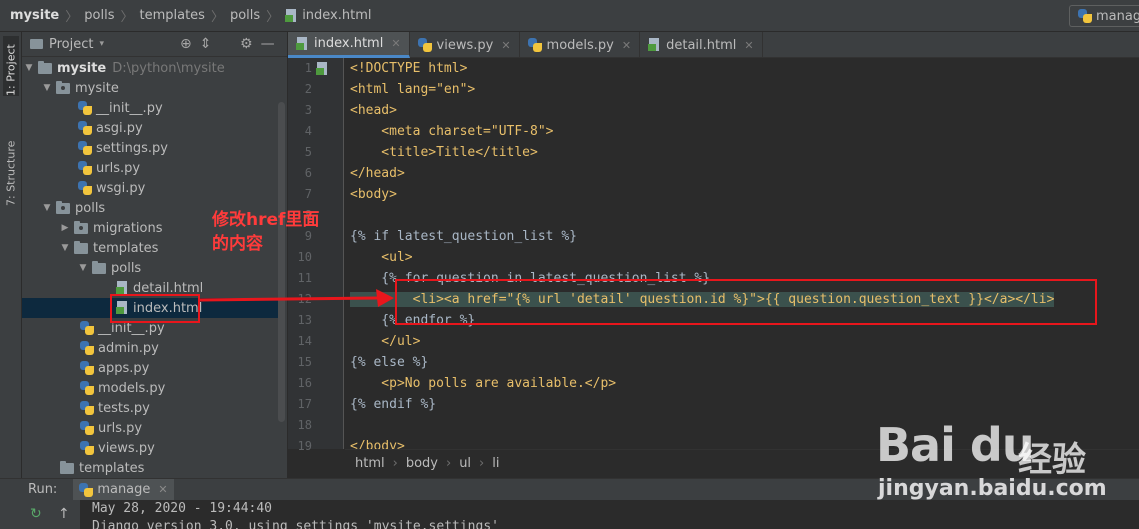 The width and height of the screenshot is (1139, 529). Describe the element at coordinates (36, 44) in the screenshot. I see `project-folder-icon` at that location.